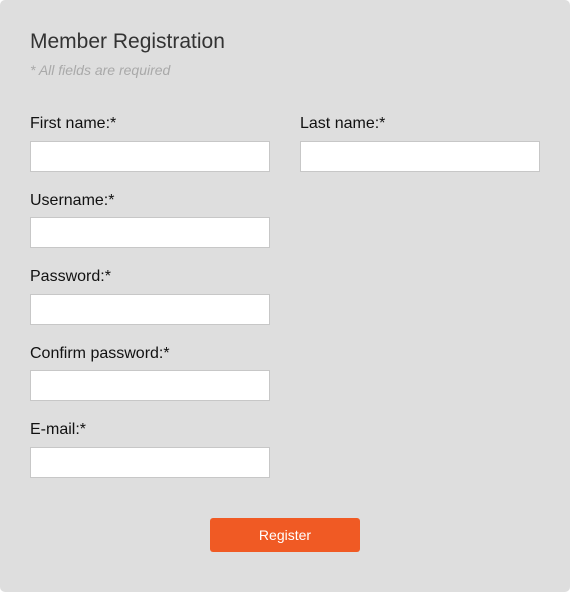  I want to click on last-name-input, so click(420, 156).